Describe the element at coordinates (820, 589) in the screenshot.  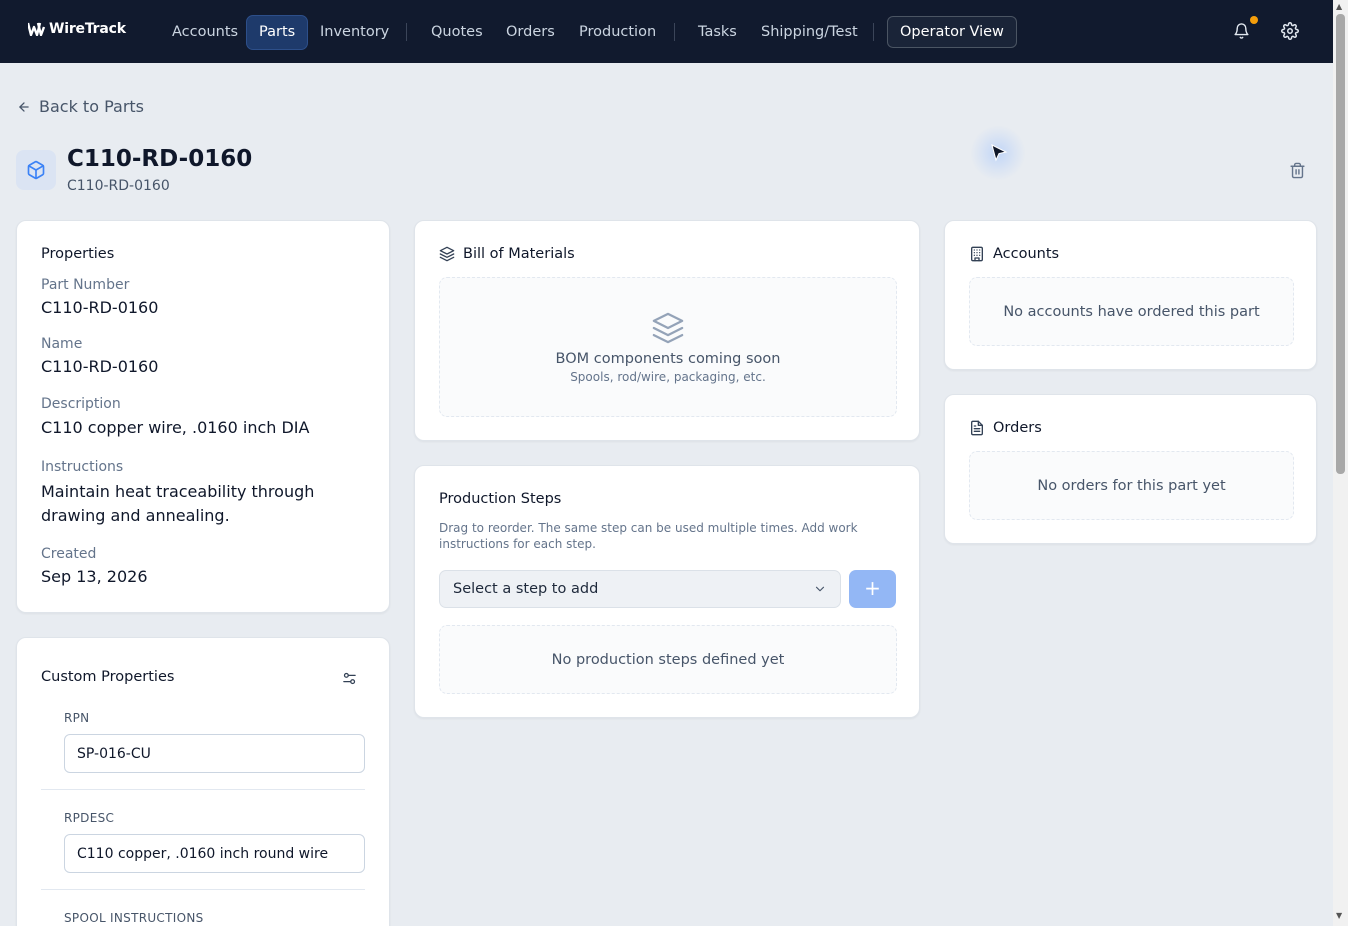
I see `chevron-down-icon` at that location.